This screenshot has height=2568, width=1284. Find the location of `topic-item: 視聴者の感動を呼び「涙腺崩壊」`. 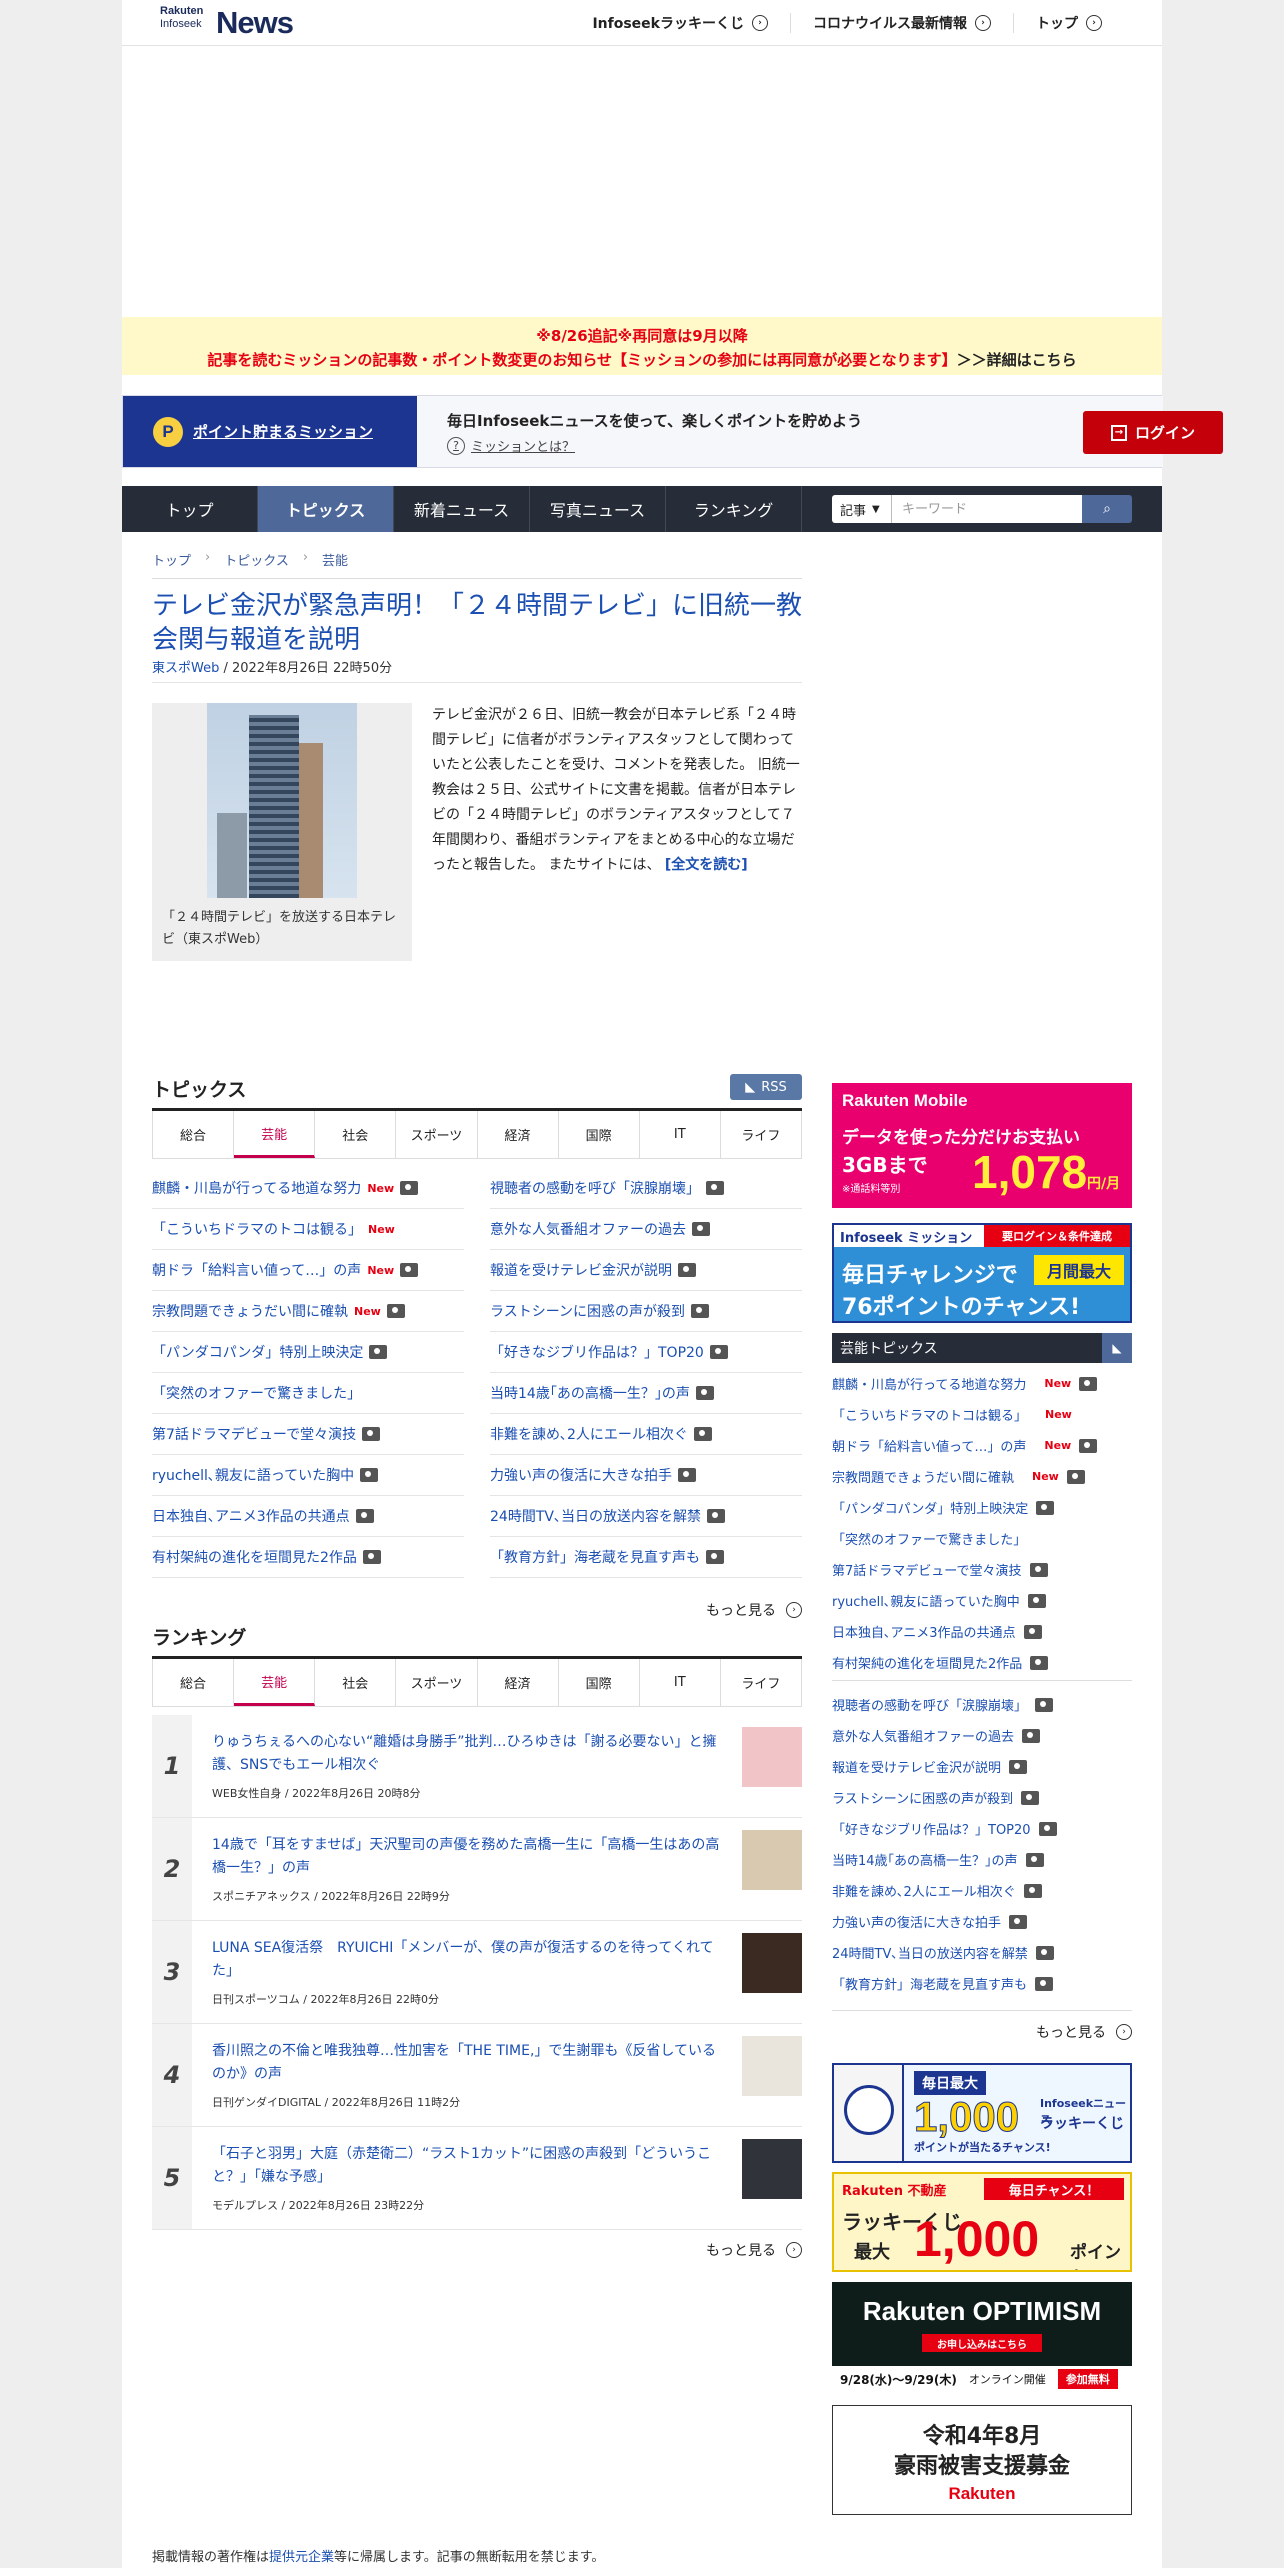

topic-item: 視聴者の感動を呼び「涙腺崩壊」 is located at coordinates (646, 1188).